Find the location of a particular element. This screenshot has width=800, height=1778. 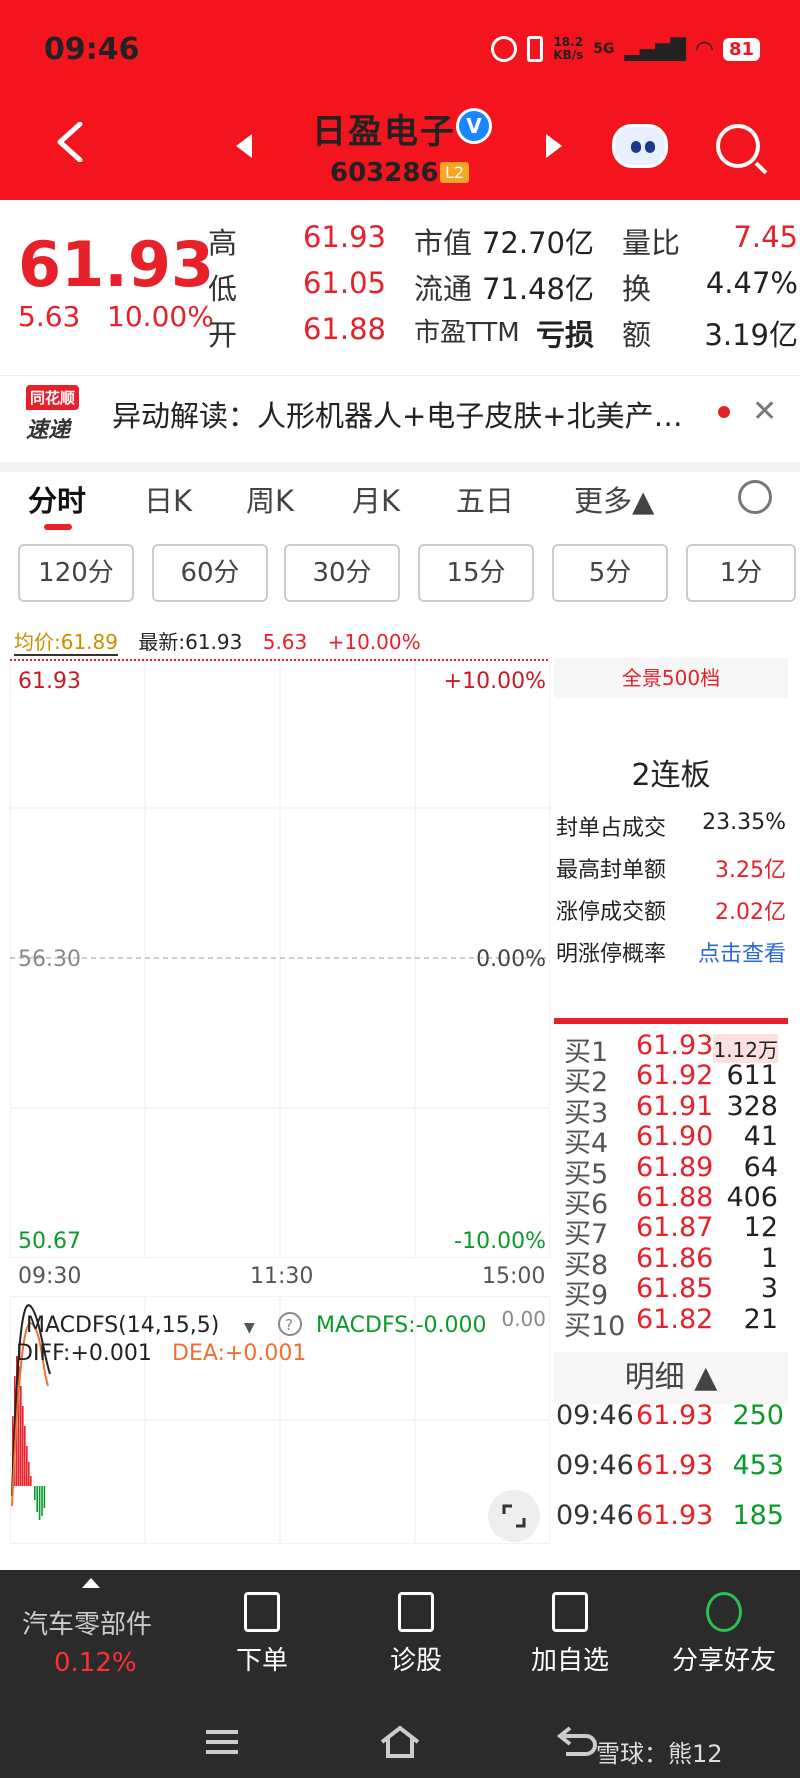

help-icon-mark: ? is located at coordinates (289, 1325).